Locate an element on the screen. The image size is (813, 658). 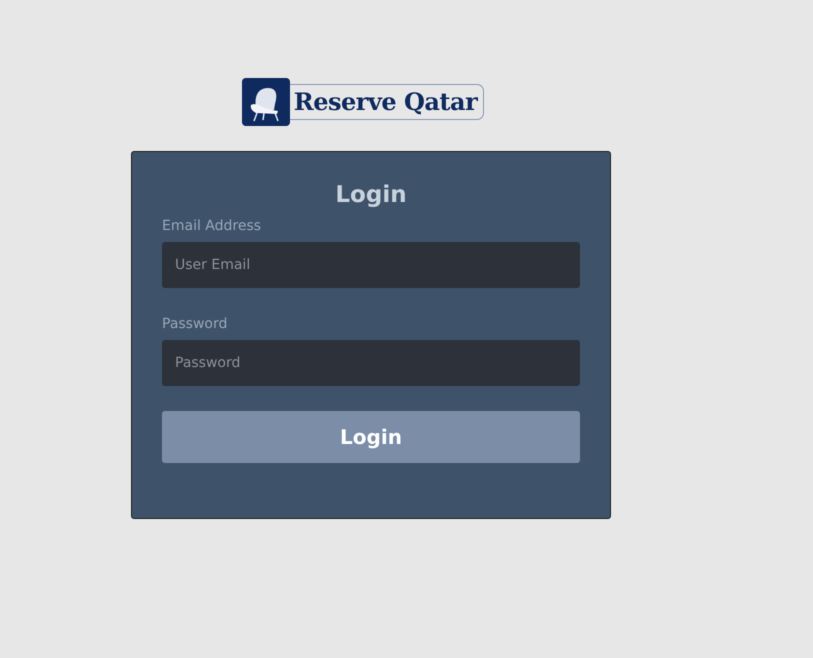
field-label: Password is located at coordinates (195, 324).